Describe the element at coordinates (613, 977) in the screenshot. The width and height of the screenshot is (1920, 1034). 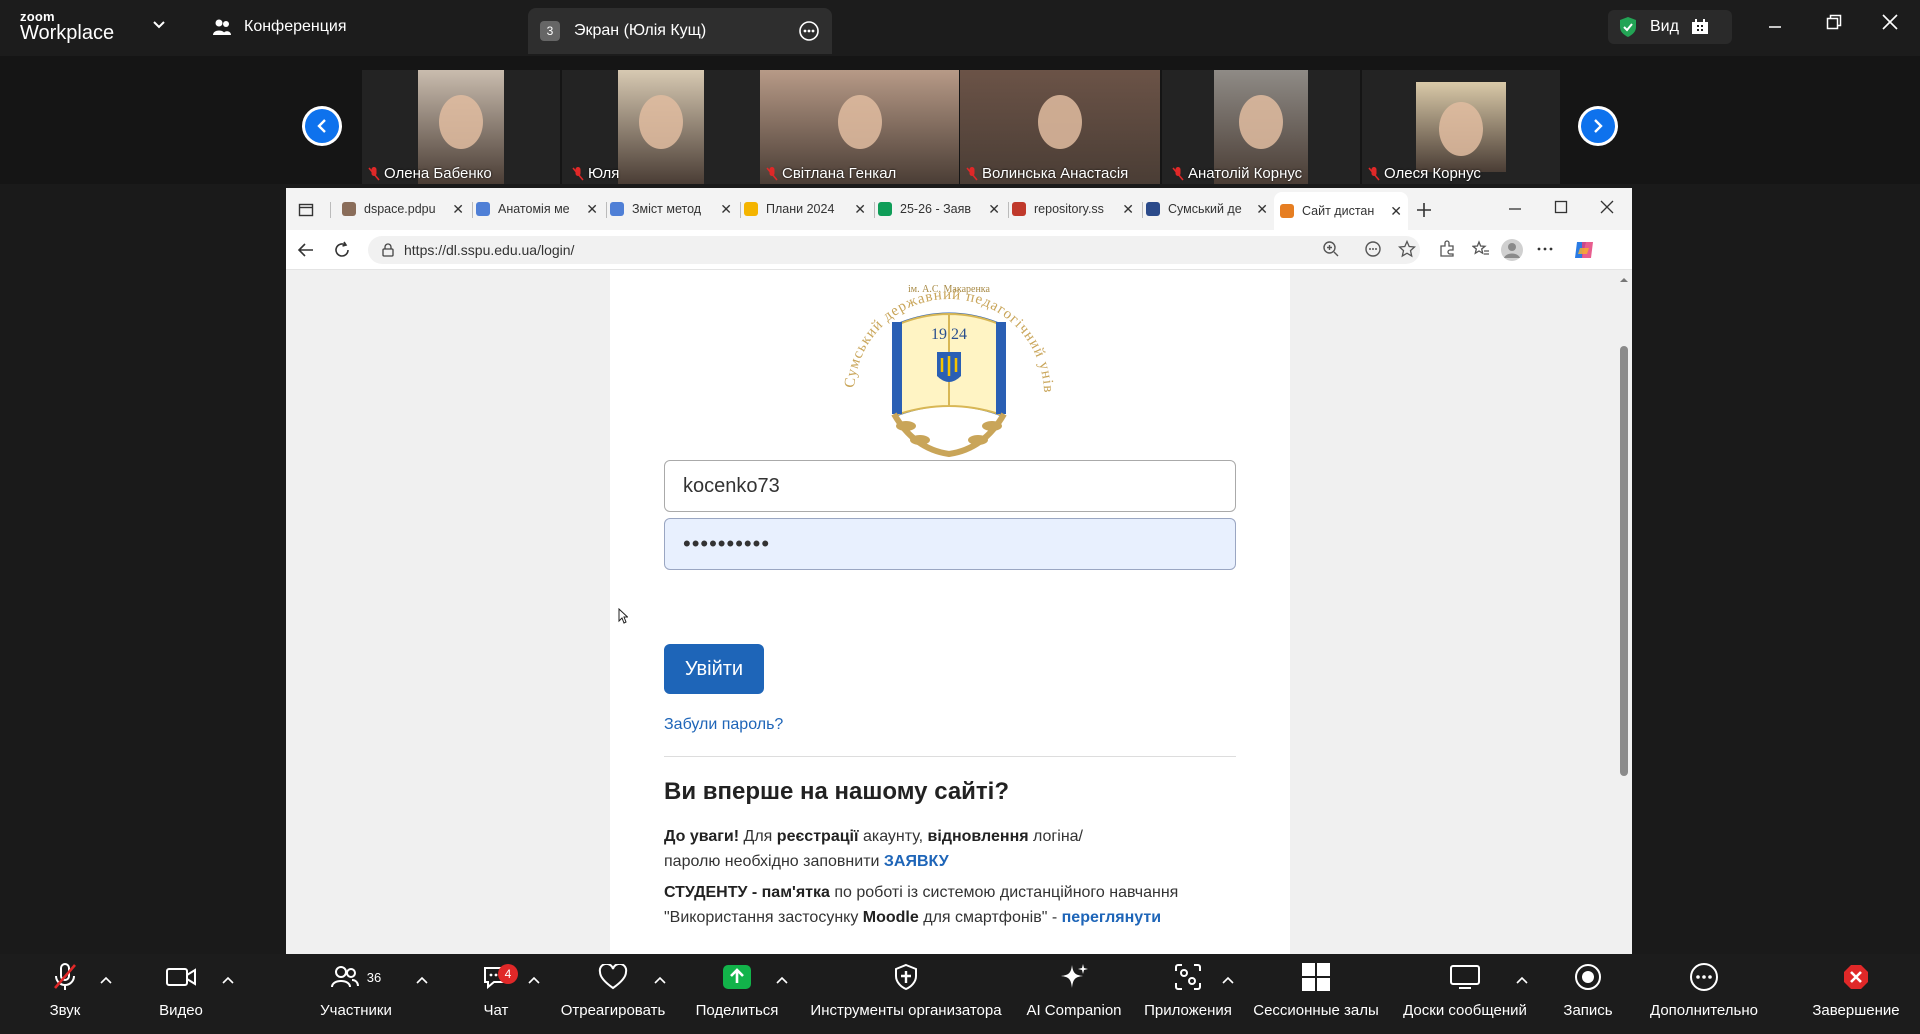
I see `heart-icon` at that location.